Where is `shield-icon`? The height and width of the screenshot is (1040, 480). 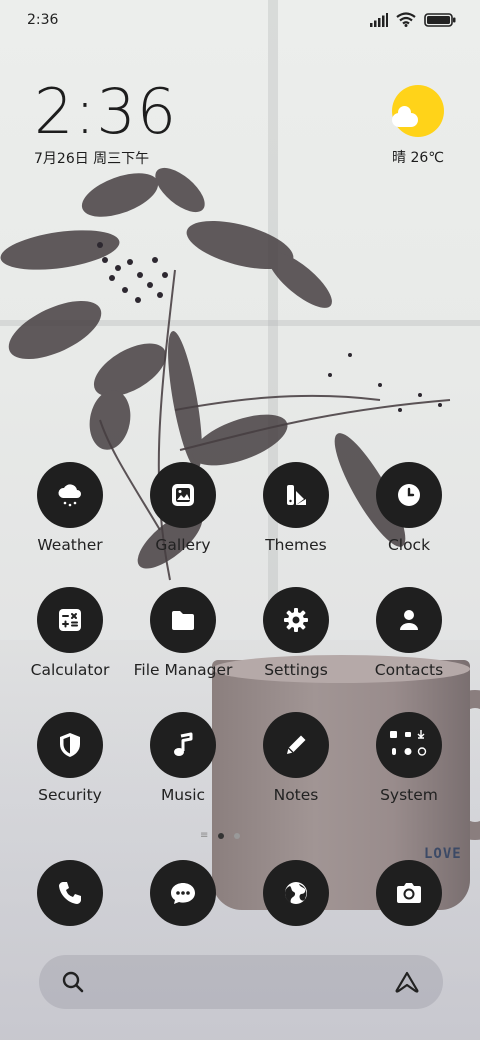
shield-icon is located at coordinates (70, 745).